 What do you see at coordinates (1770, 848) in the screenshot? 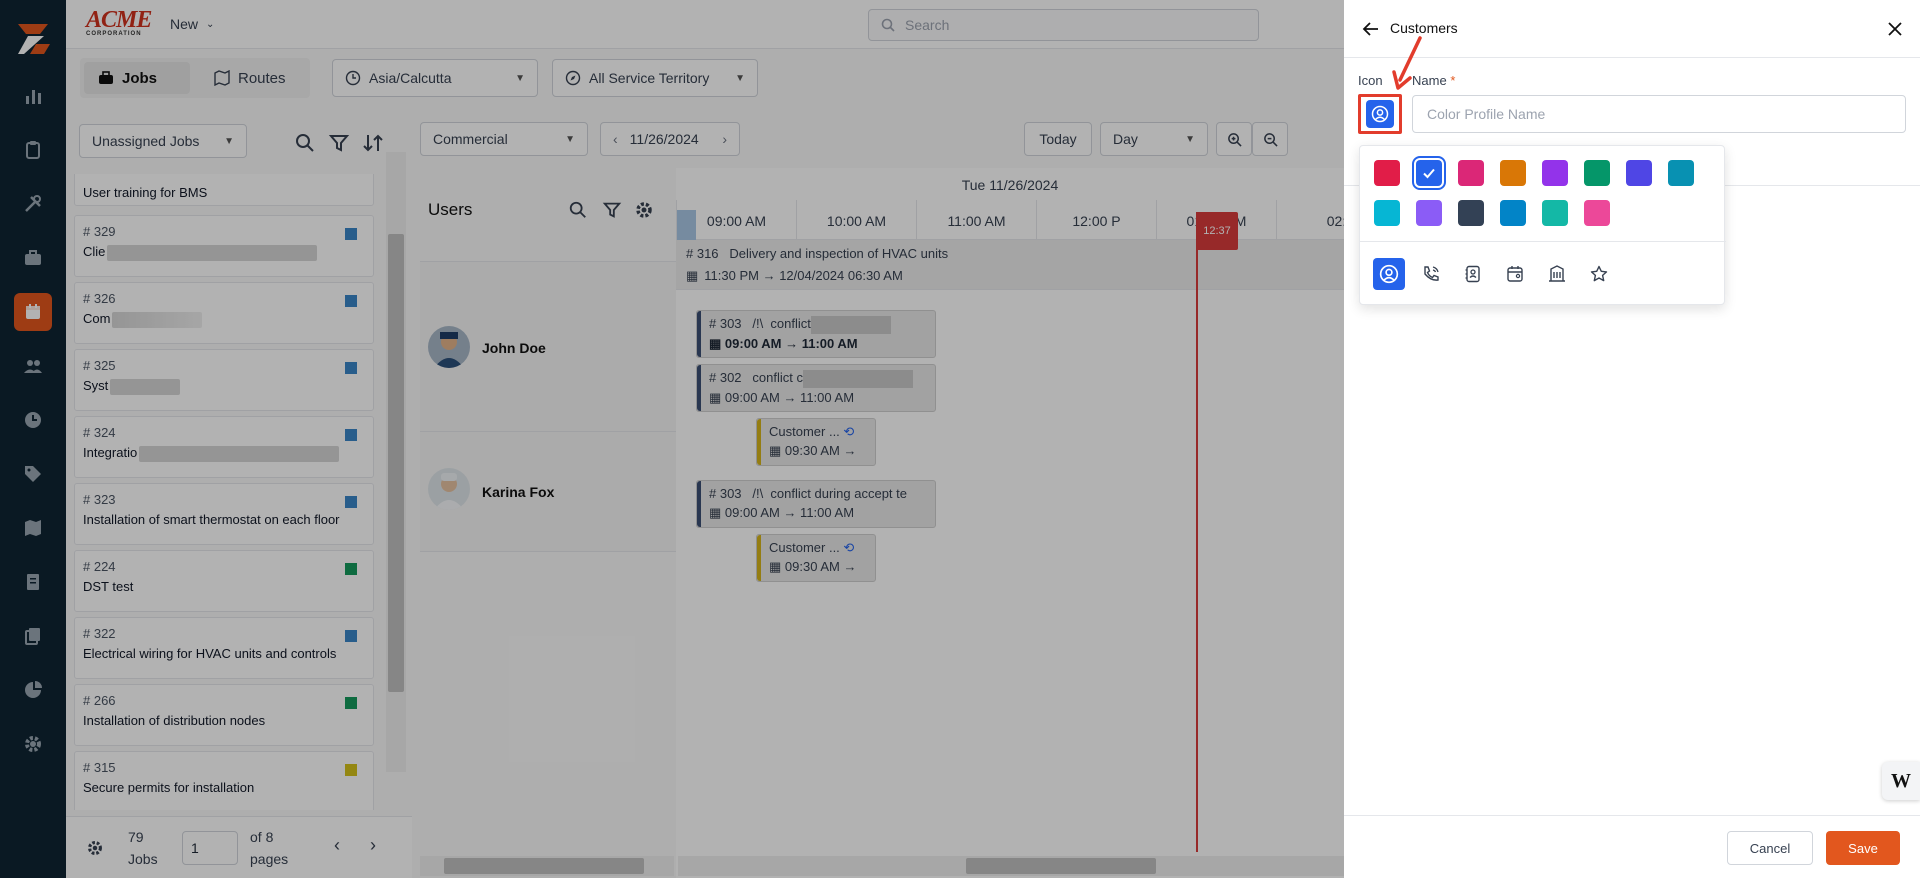
I see `cancel-button: Cancel` at bounding box center [1770, 848].